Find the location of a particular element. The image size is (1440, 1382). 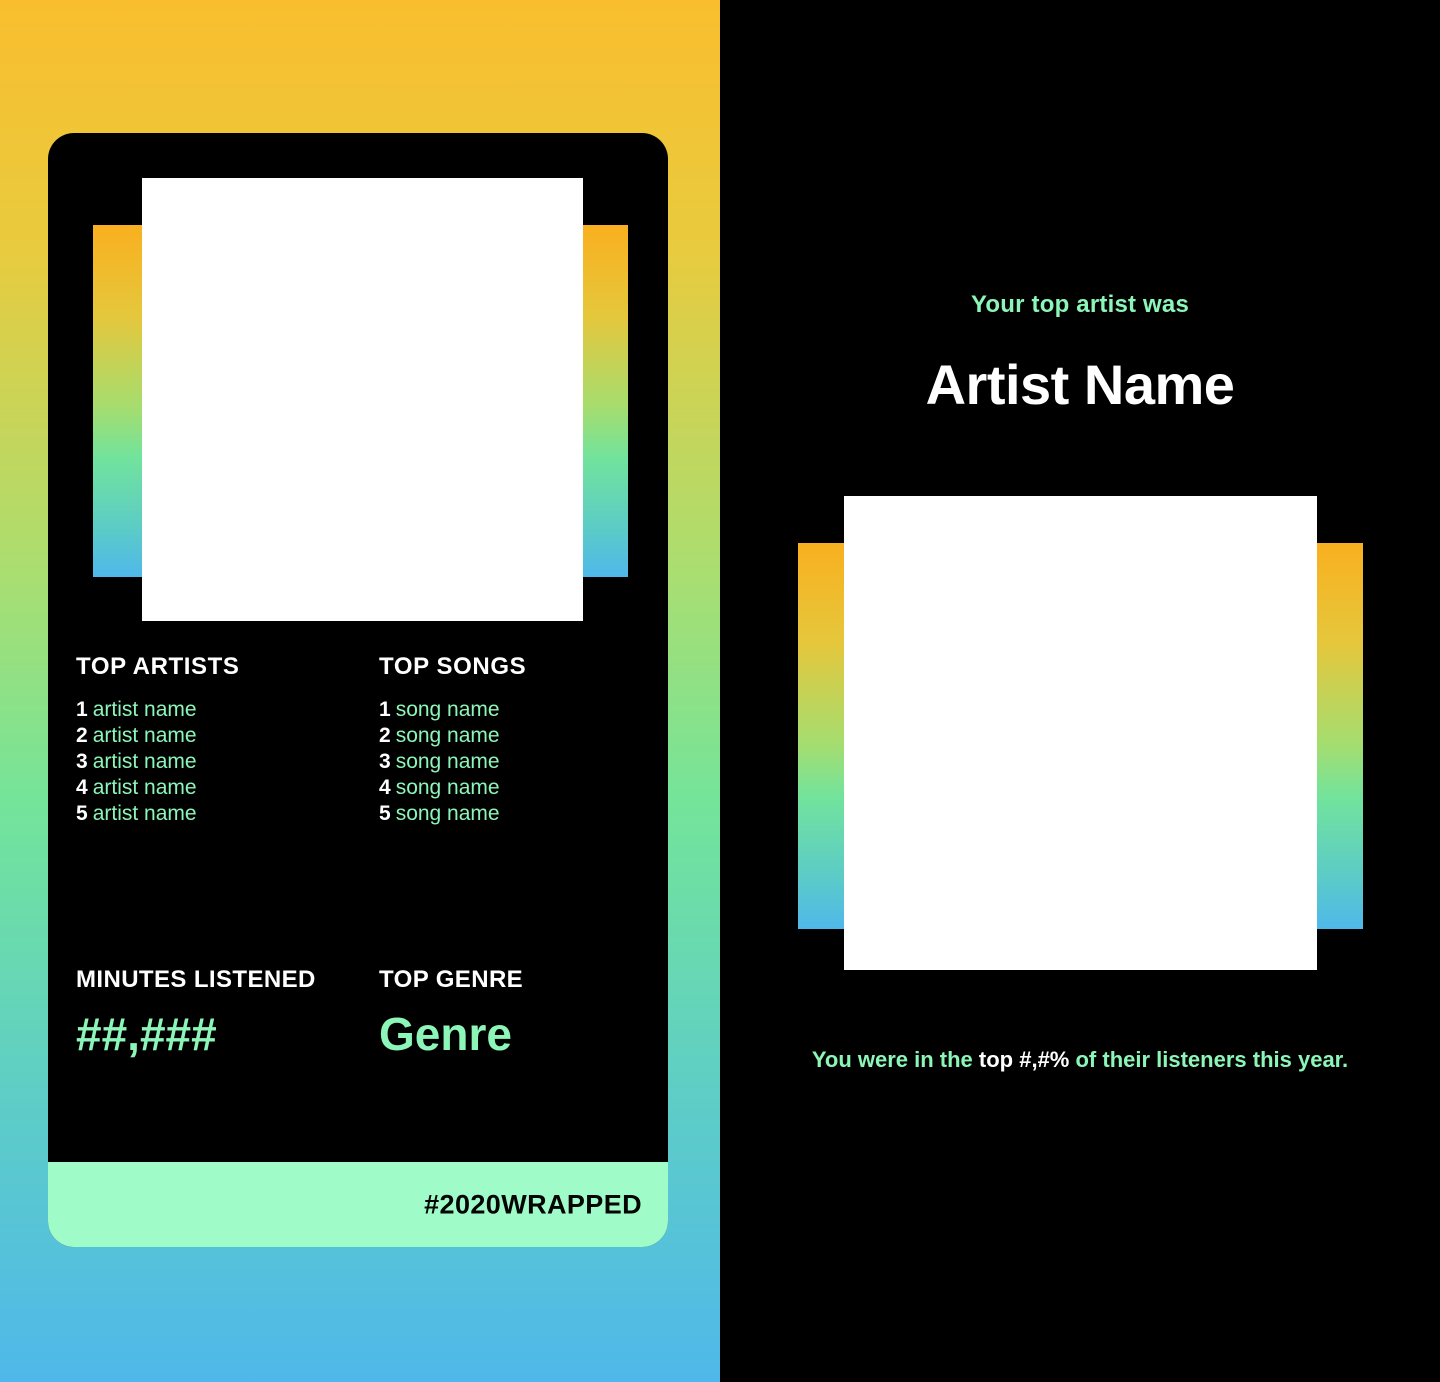

listener-note-lead: You were in the is located at coordinates (895, 1059).